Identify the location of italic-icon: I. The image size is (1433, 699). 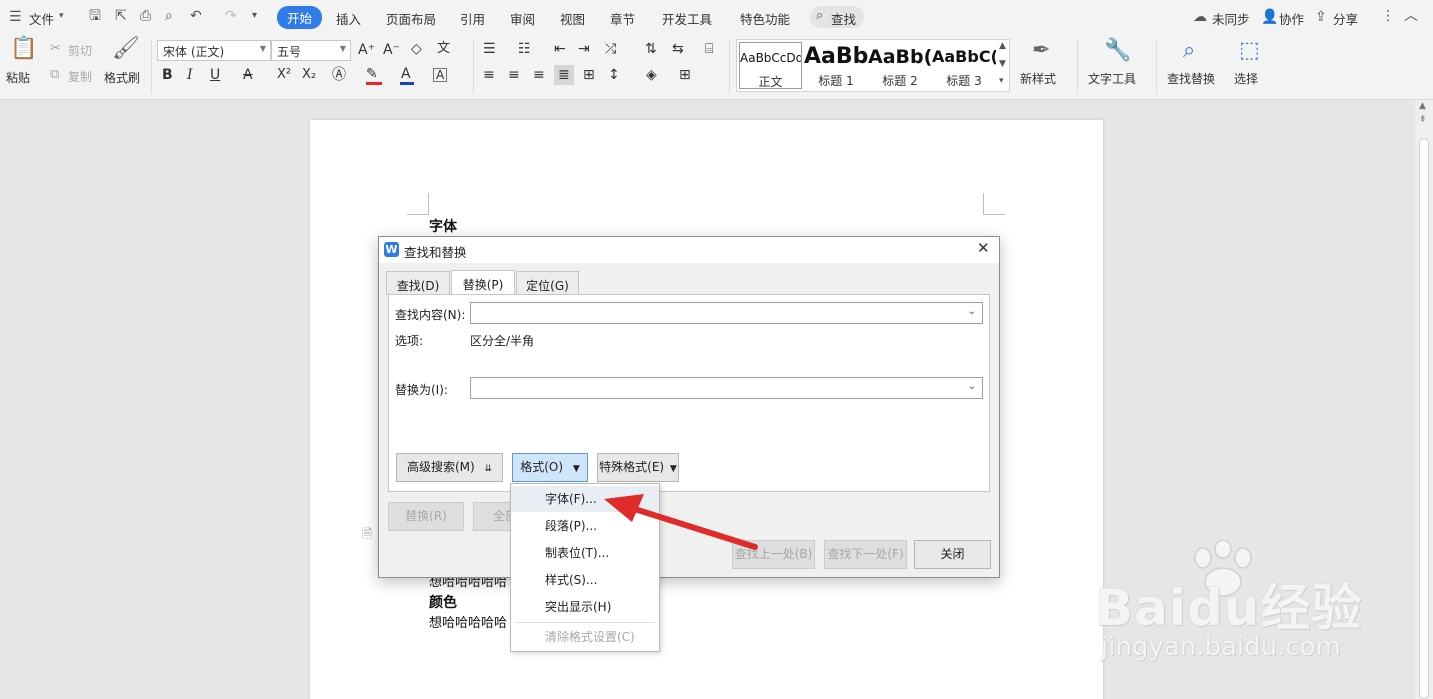
(190, 75).